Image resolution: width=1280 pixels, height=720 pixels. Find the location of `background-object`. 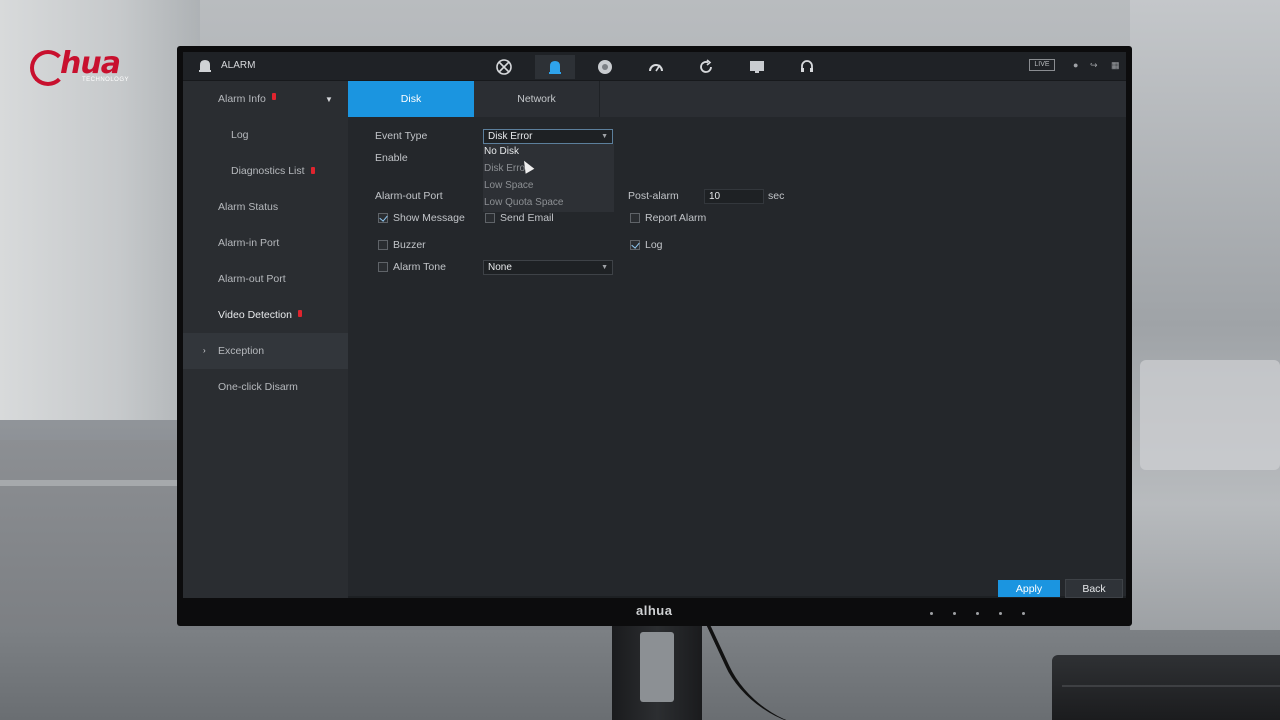

background-object is located at coordinates (1210, 415).